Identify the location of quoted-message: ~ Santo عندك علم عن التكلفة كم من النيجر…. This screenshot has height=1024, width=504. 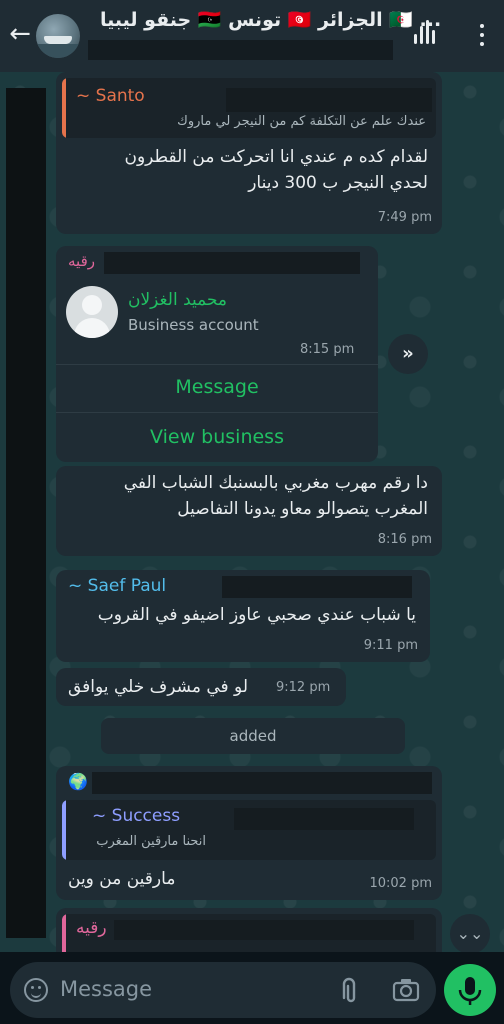
(249, 108).